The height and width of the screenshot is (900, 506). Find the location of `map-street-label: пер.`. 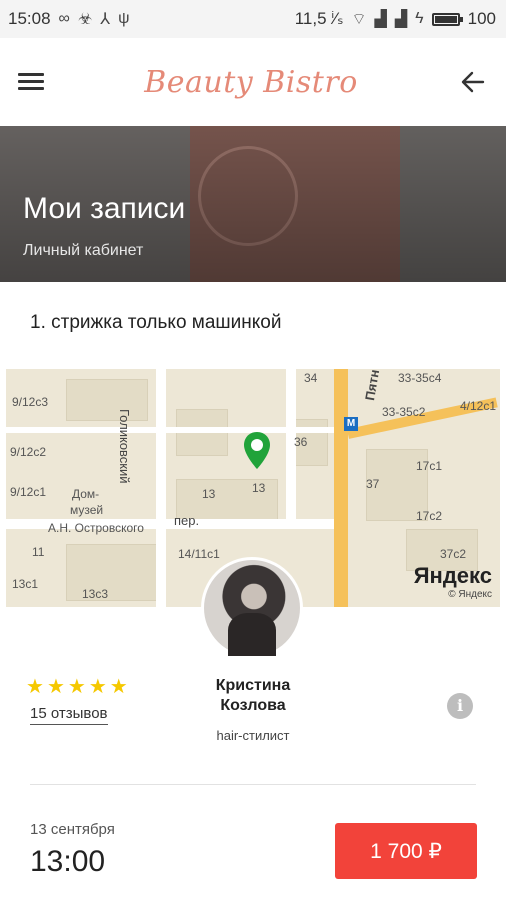

map-street-label: пер. is located at coordinates (187, 520).